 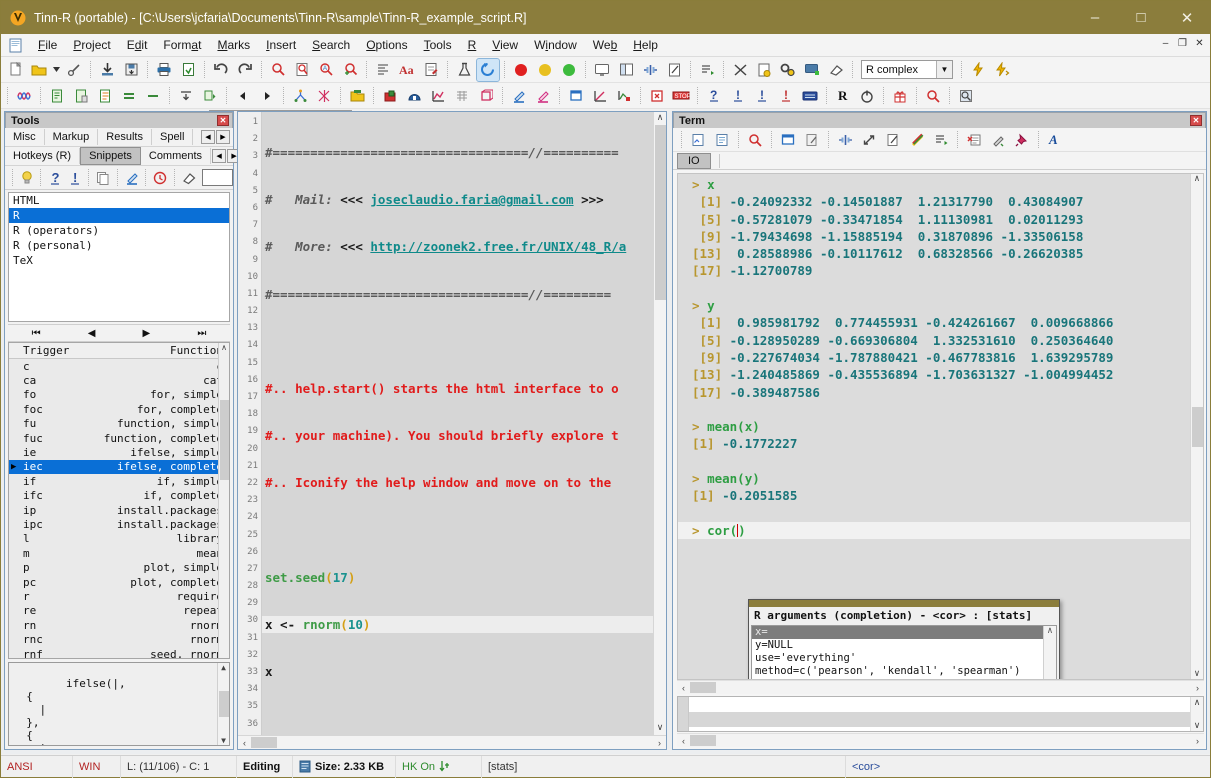 What do you see at coordinates (223, 500) in the screenshot?
I see `snippet-table-scrollbar: ∧` at bounding box center [223, 500].